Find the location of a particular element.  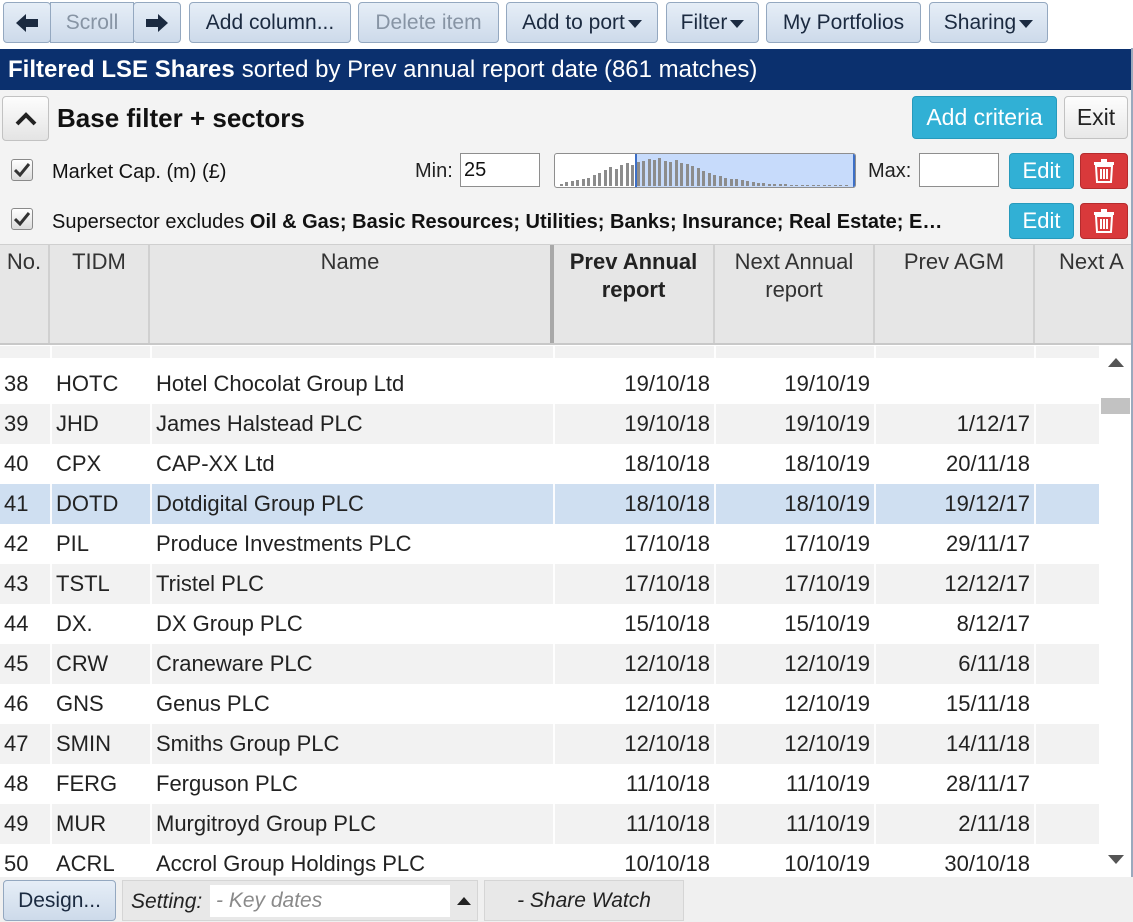

market-cap-histogram-slider is located at coordinates (705, 170).